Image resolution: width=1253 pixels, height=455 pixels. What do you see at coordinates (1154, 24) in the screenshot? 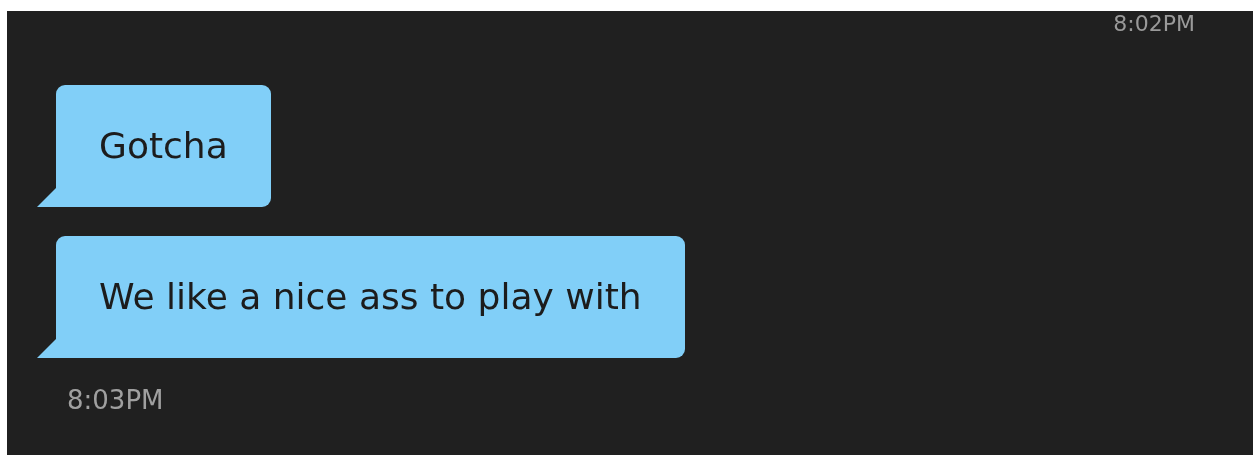
I see `timestamp: 8:02PM` at bounding box center [1154, 24].